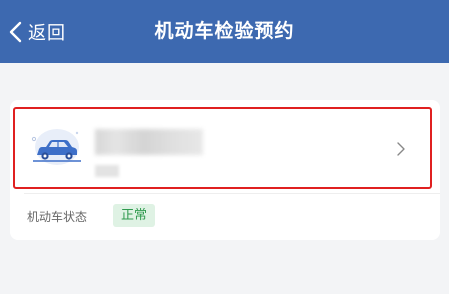 The height and width of the screenshot is (294, 449). What do you see at coordinates (107, 171) in the screenshot?
I see `vehicle-detail-blurred` at bounding box center [107, 171].